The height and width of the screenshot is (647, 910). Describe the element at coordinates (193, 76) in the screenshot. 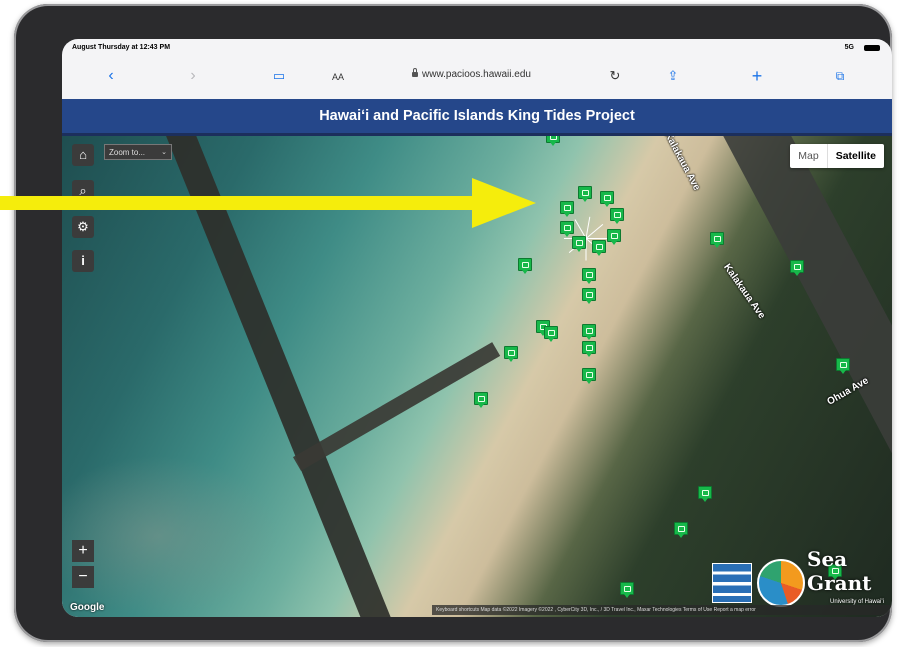

I see `forward-icon: ›` at that location.